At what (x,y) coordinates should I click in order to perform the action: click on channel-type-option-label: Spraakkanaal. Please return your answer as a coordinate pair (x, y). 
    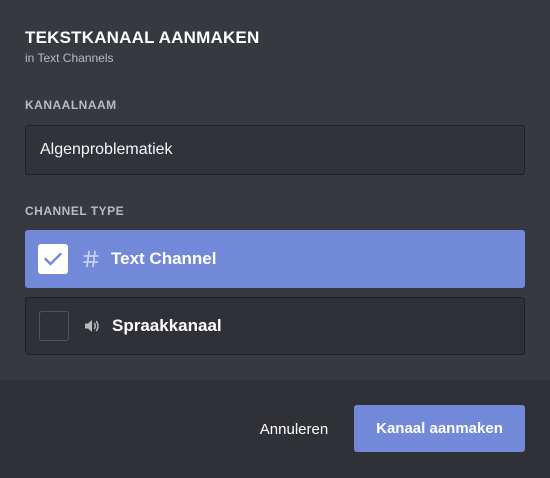
    Looking at the image, I should click on (167, 325).